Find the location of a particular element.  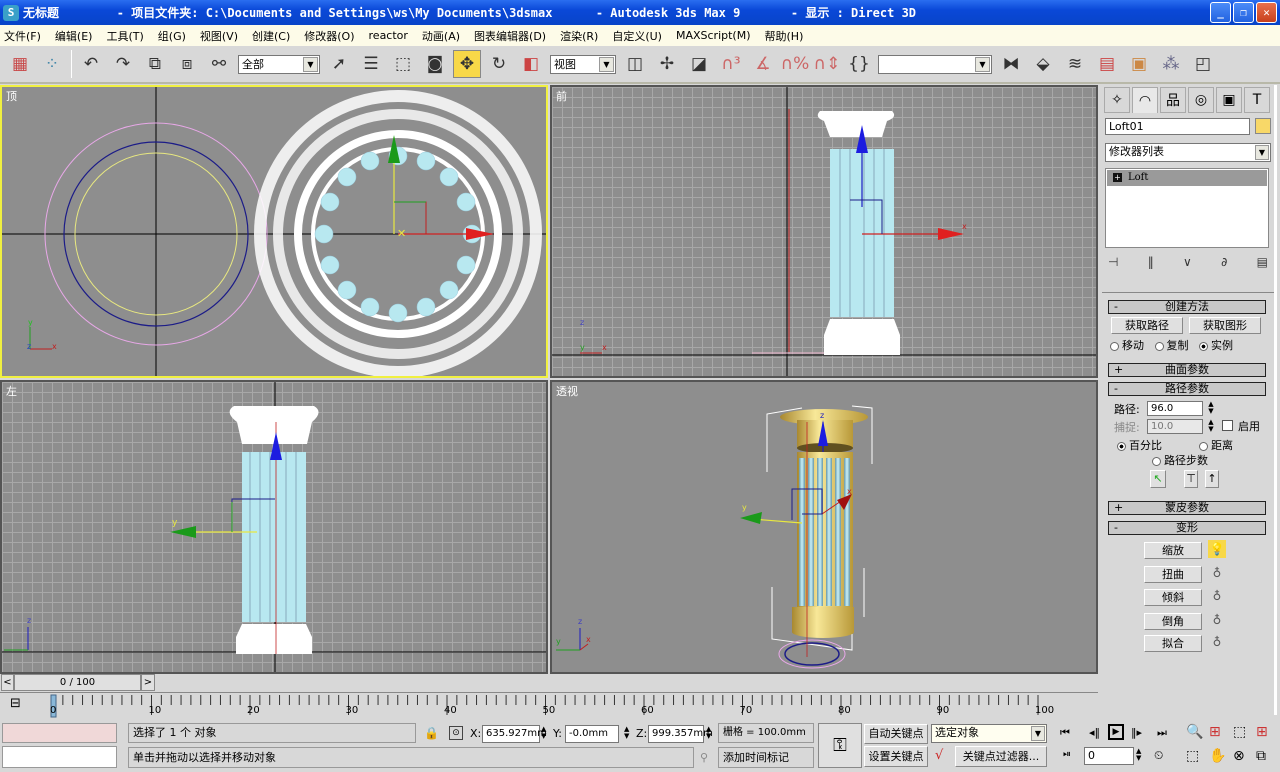

goto-end-icon: ⏭ is located at coordinates (1162, 733).